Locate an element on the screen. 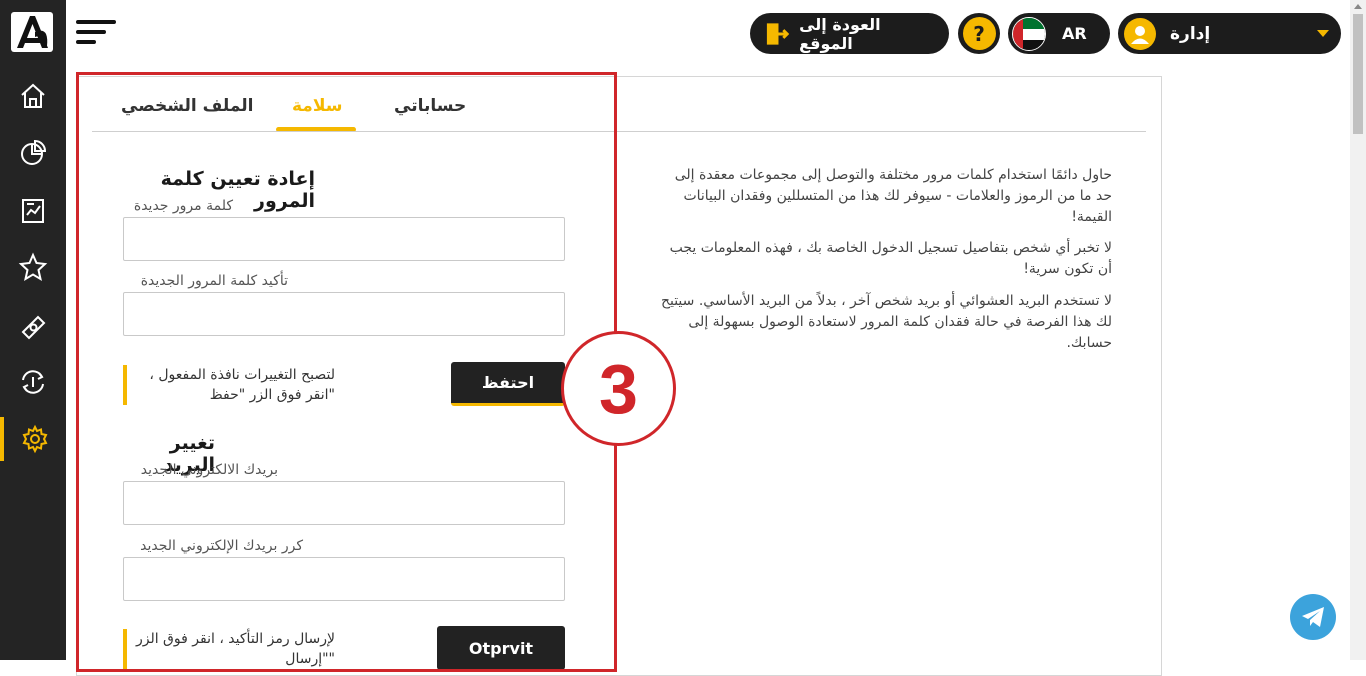  annotation-step-badge: 3 is located at coordinates (618, 388).